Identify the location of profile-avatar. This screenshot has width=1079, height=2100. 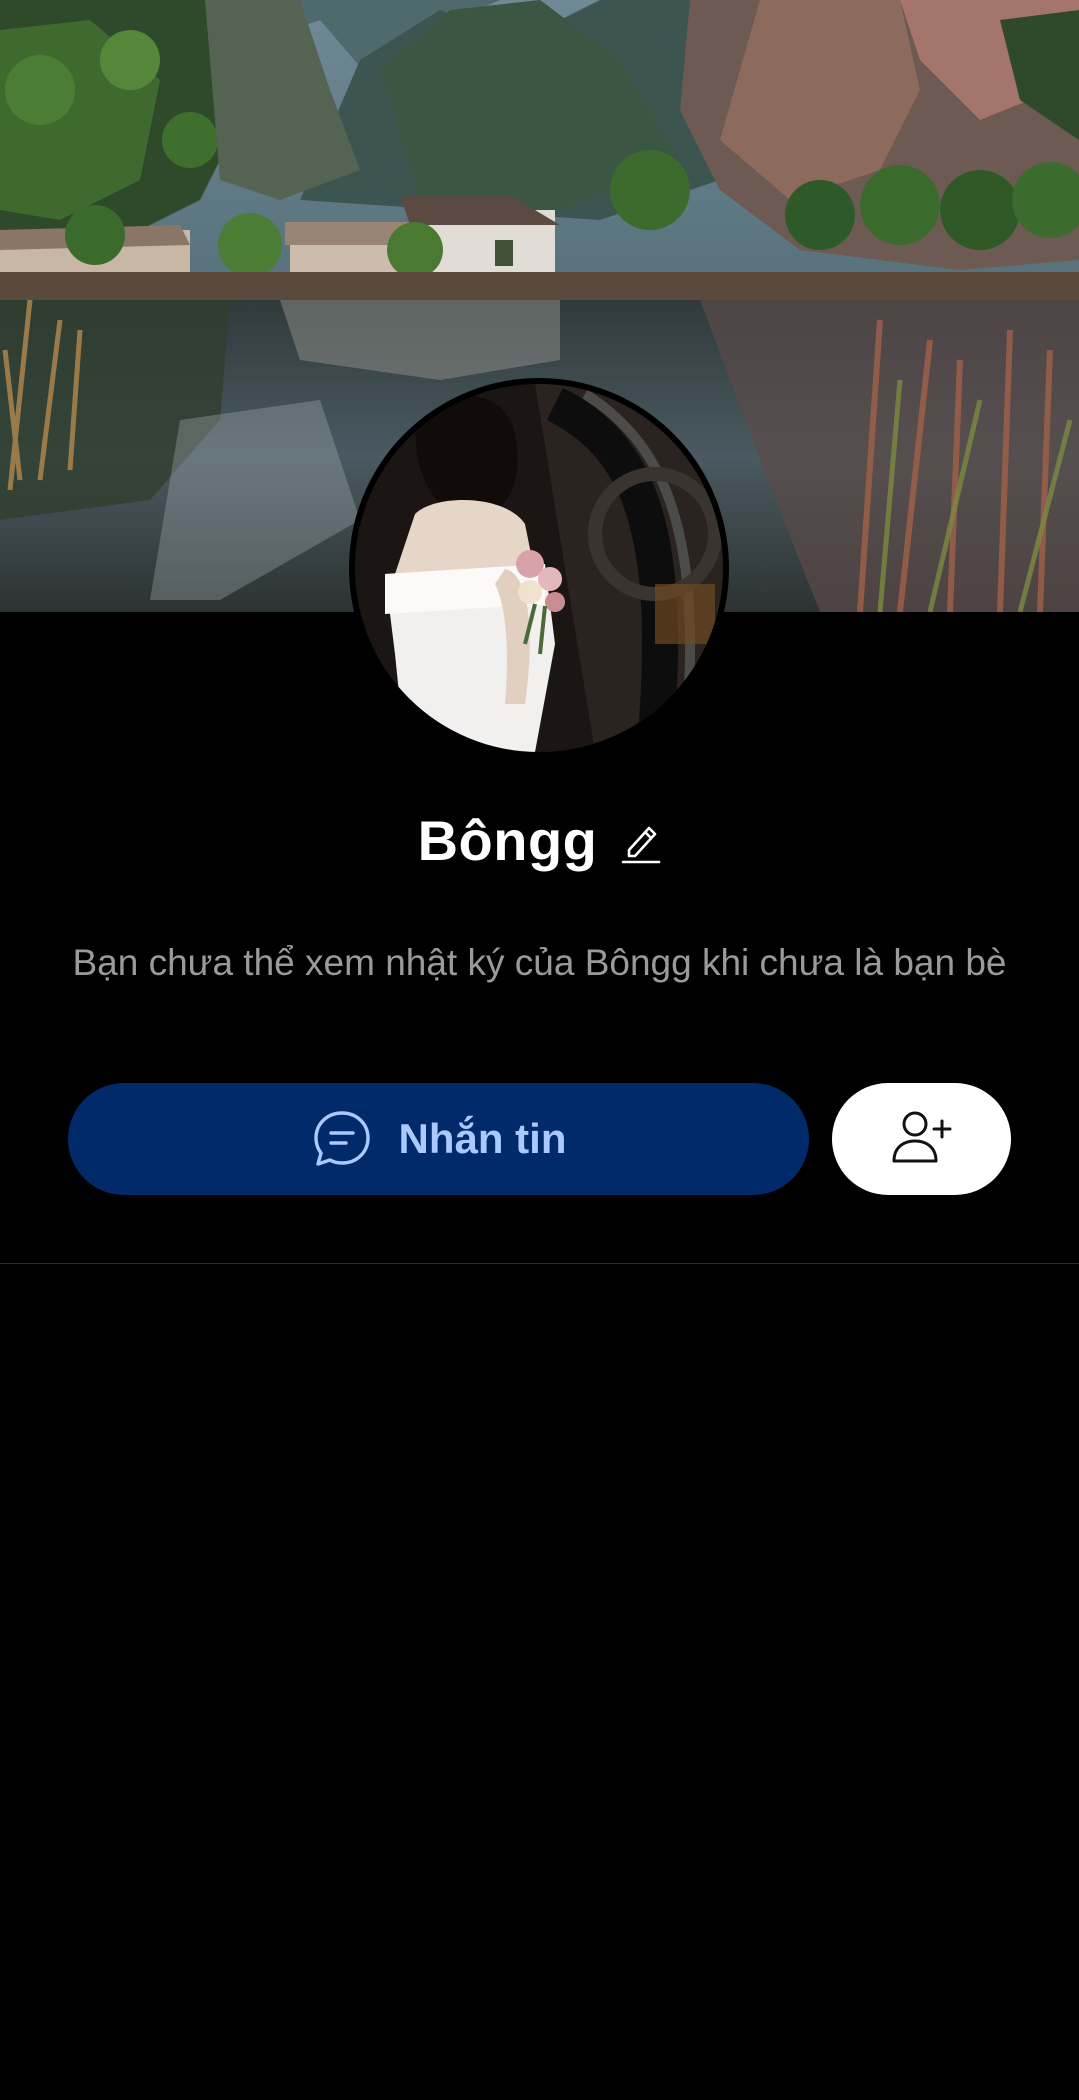
(539, 568).